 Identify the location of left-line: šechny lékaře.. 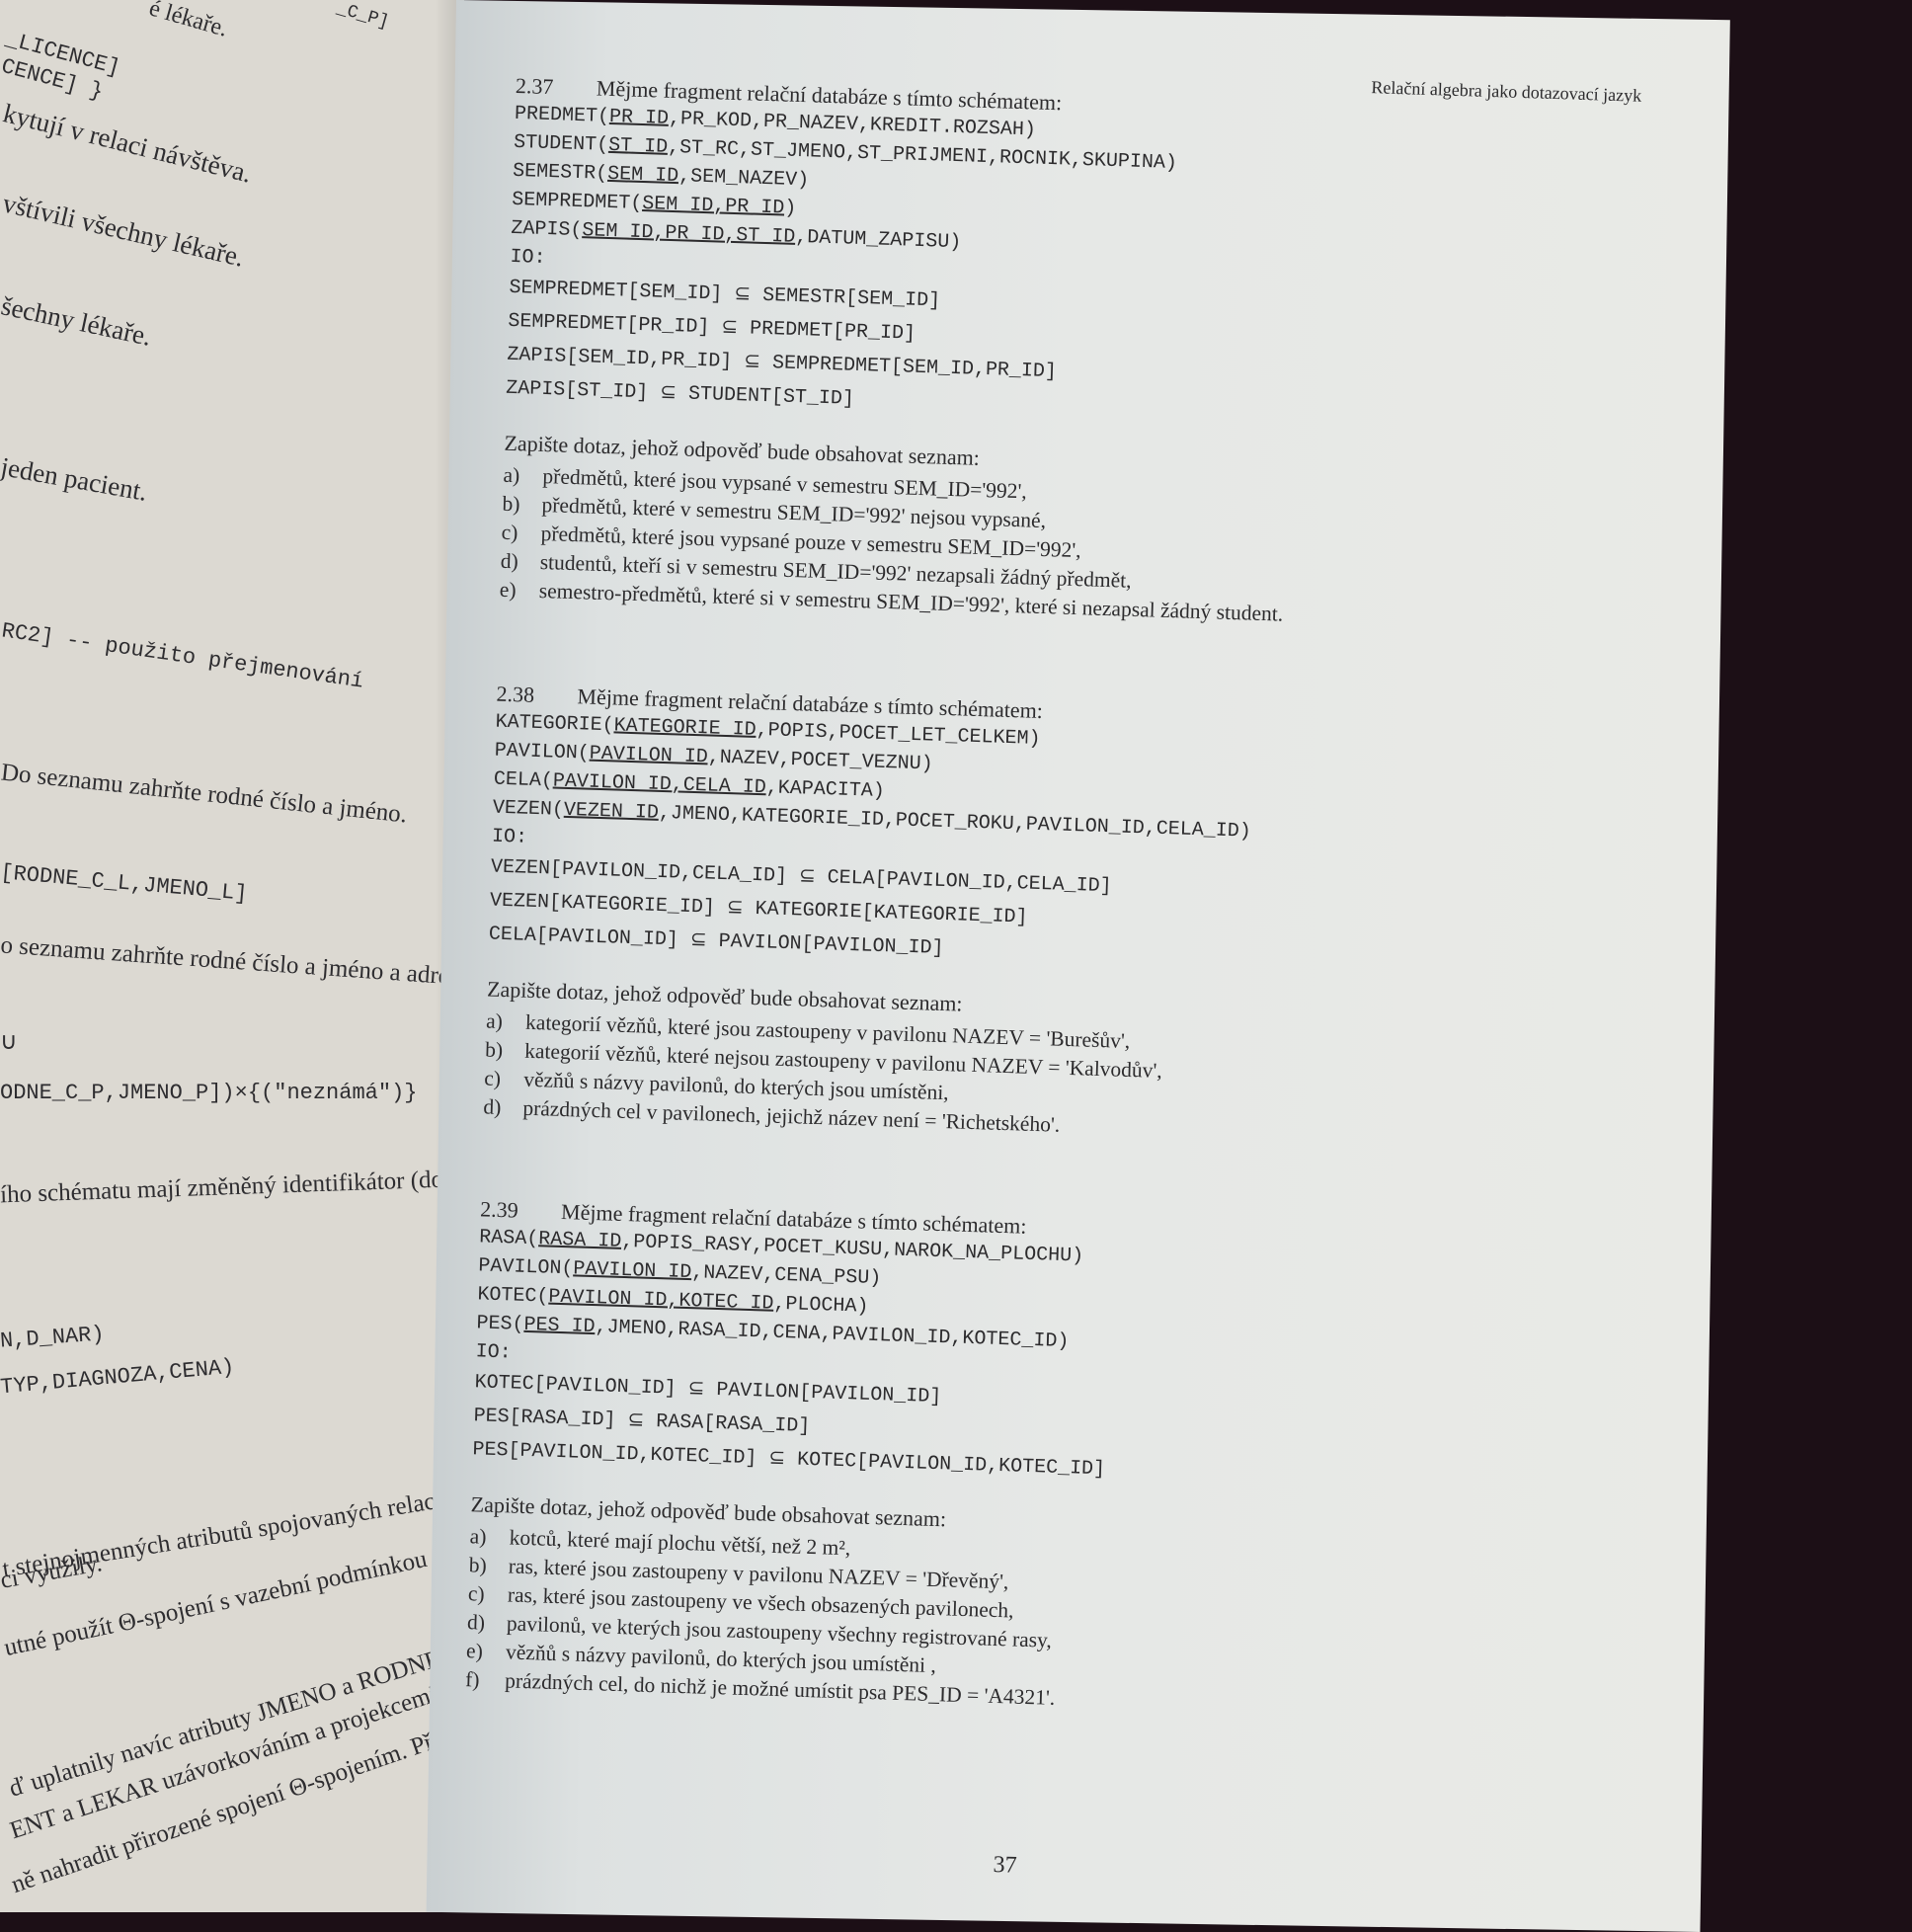
(77, 321).